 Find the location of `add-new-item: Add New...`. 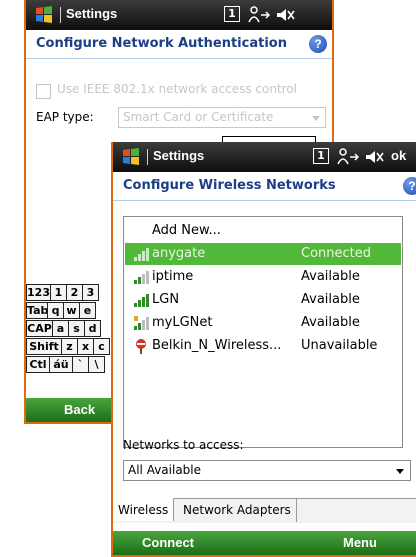

add-new-item: Add New... is located at coordinates (263, 231).